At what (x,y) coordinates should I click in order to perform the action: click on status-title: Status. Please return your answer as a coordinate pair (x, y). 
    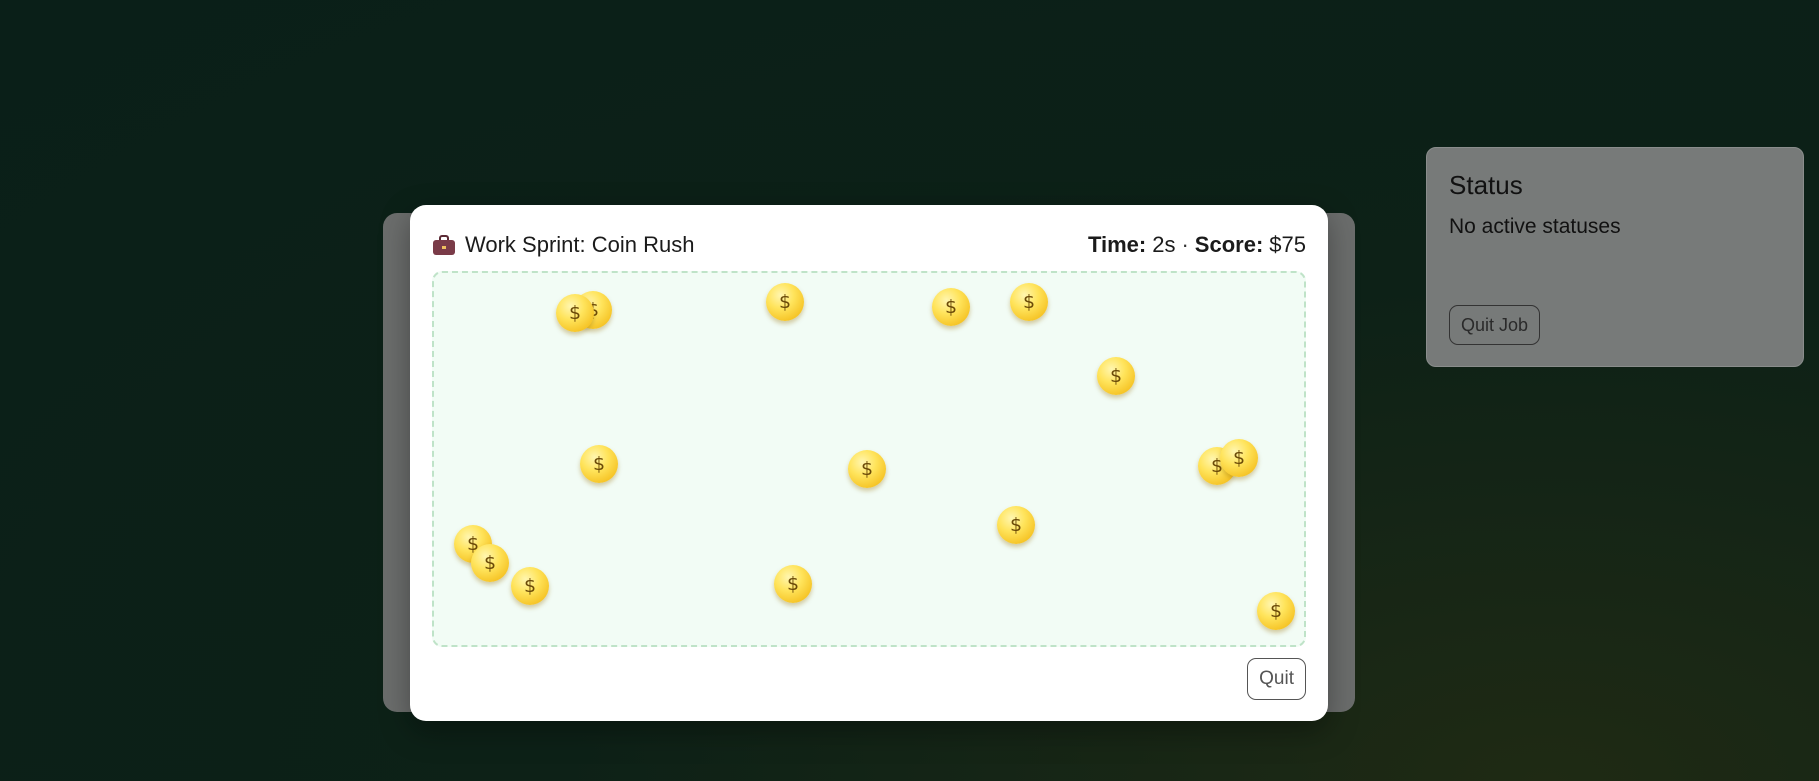
    Looking at the image, I should click on (1486, 185).